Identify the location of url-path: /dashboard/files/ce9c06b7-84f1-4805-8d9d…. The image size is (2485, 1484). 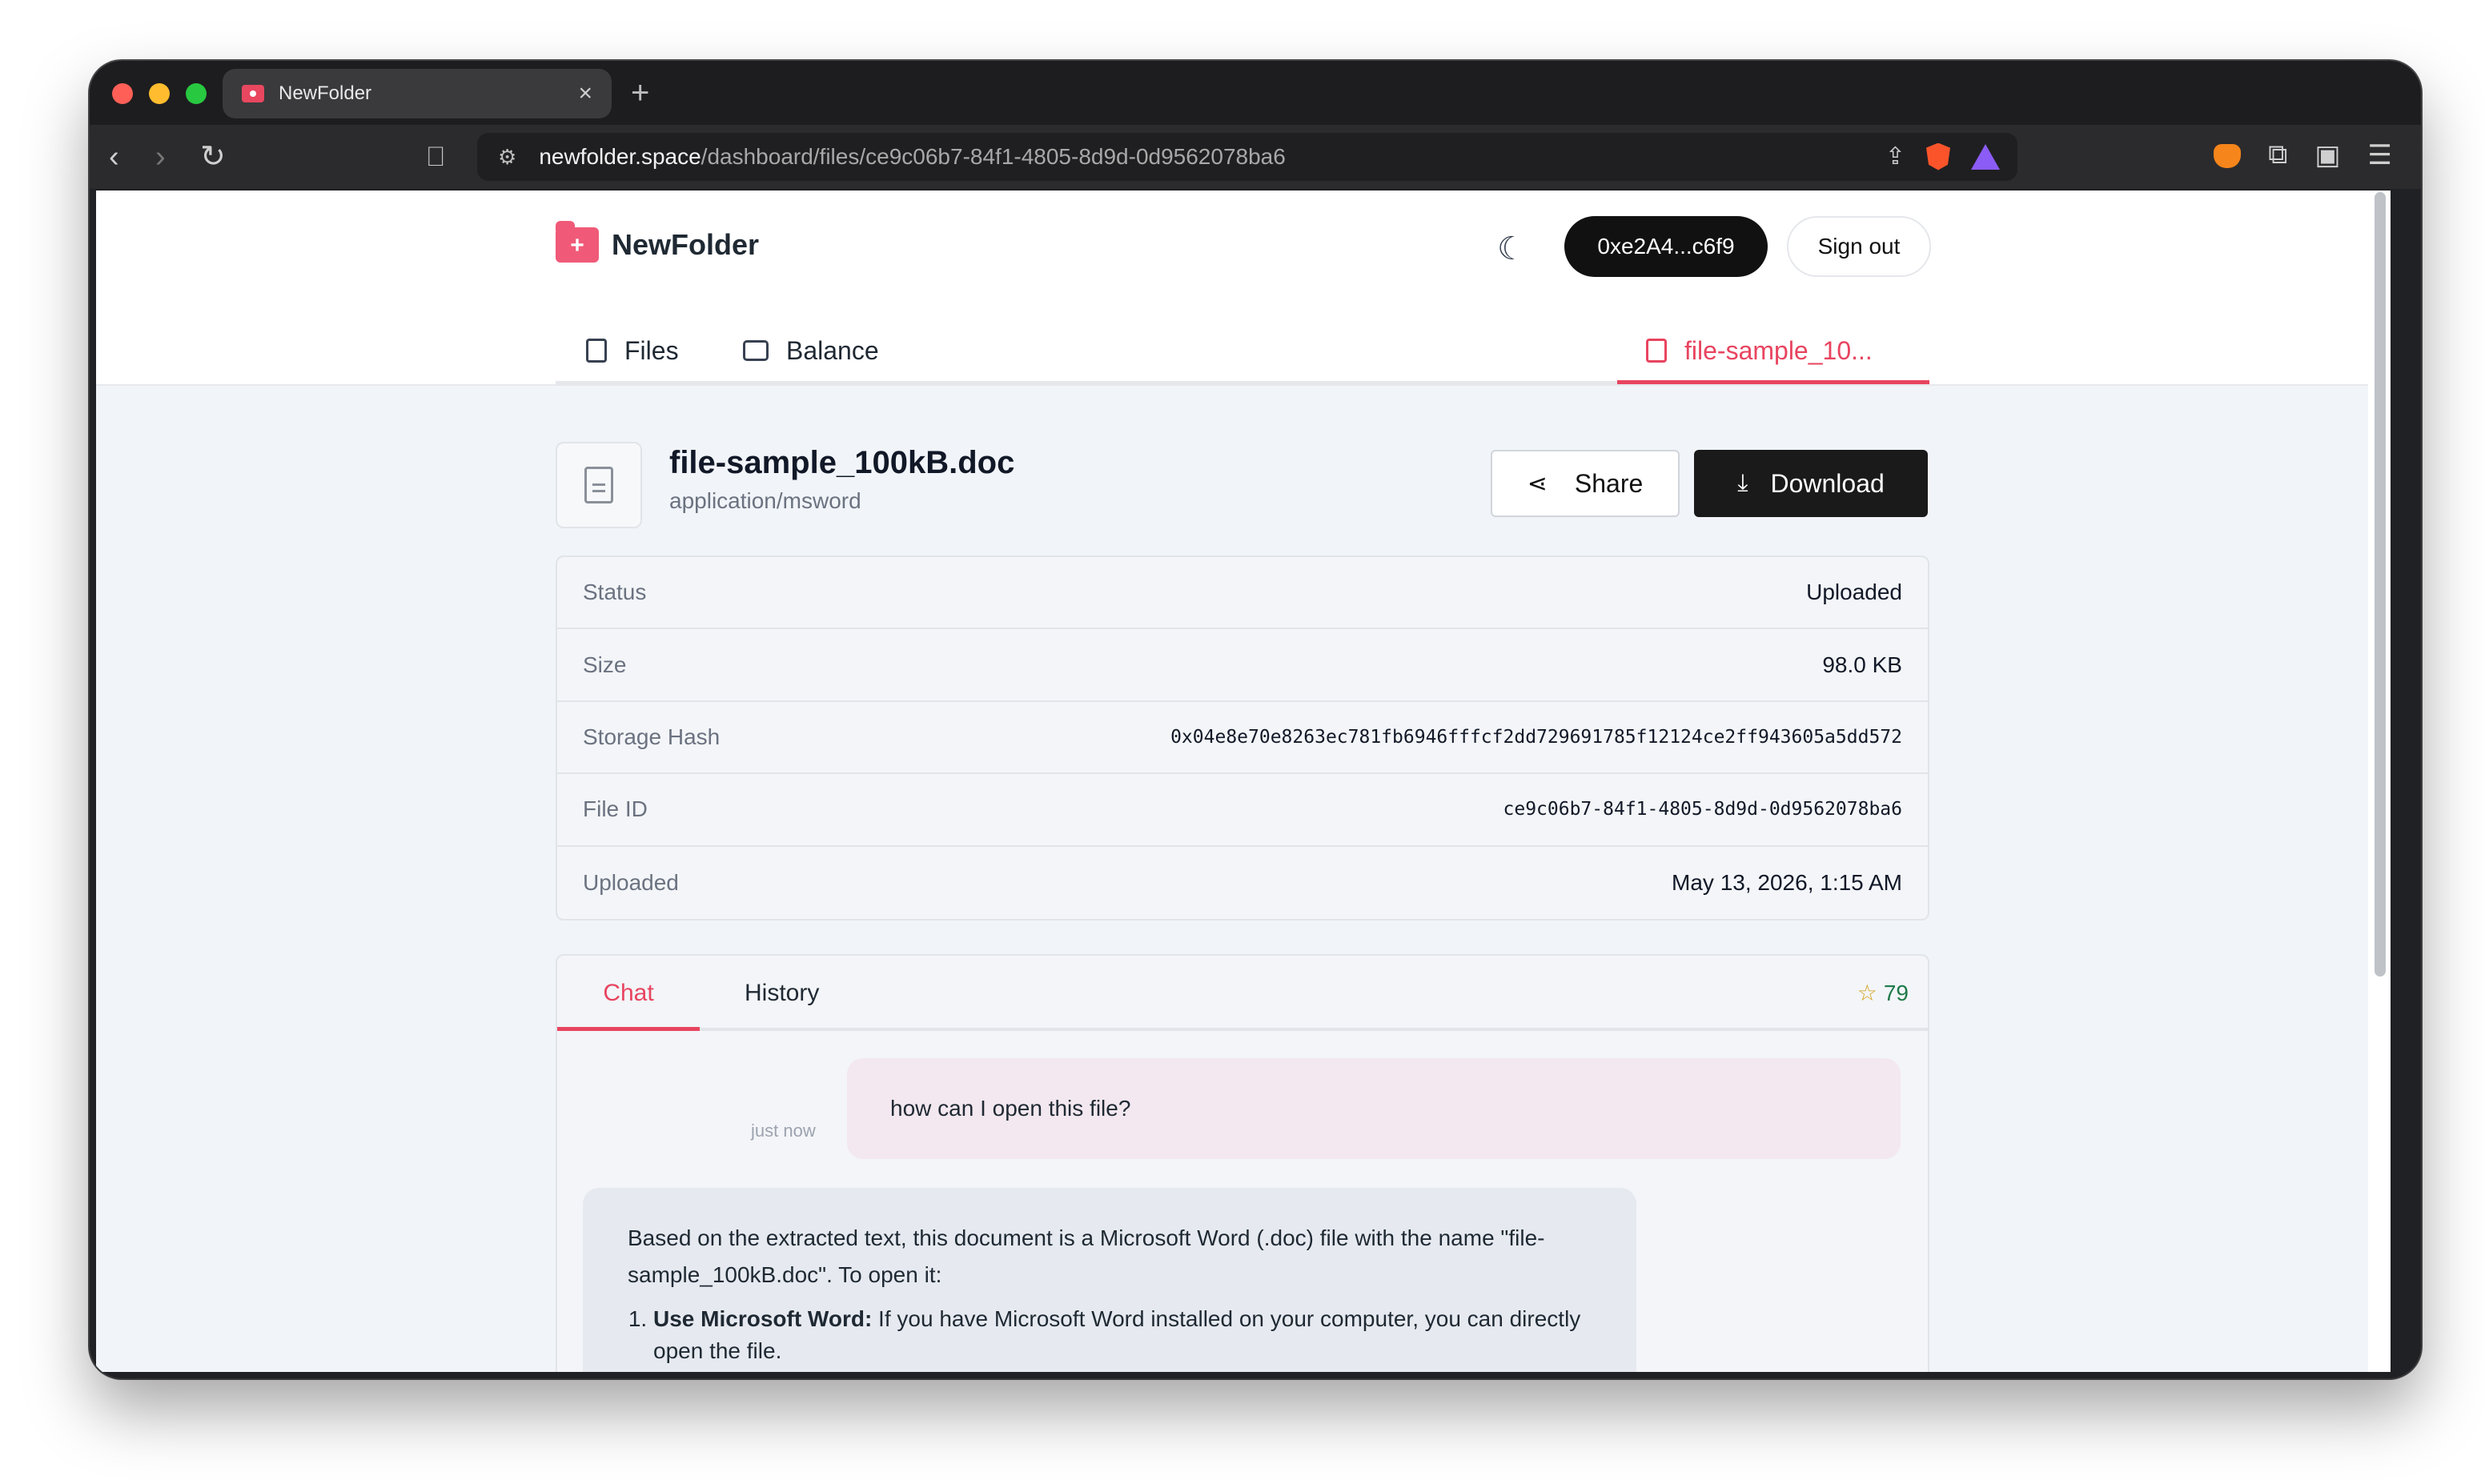
(993, 156).